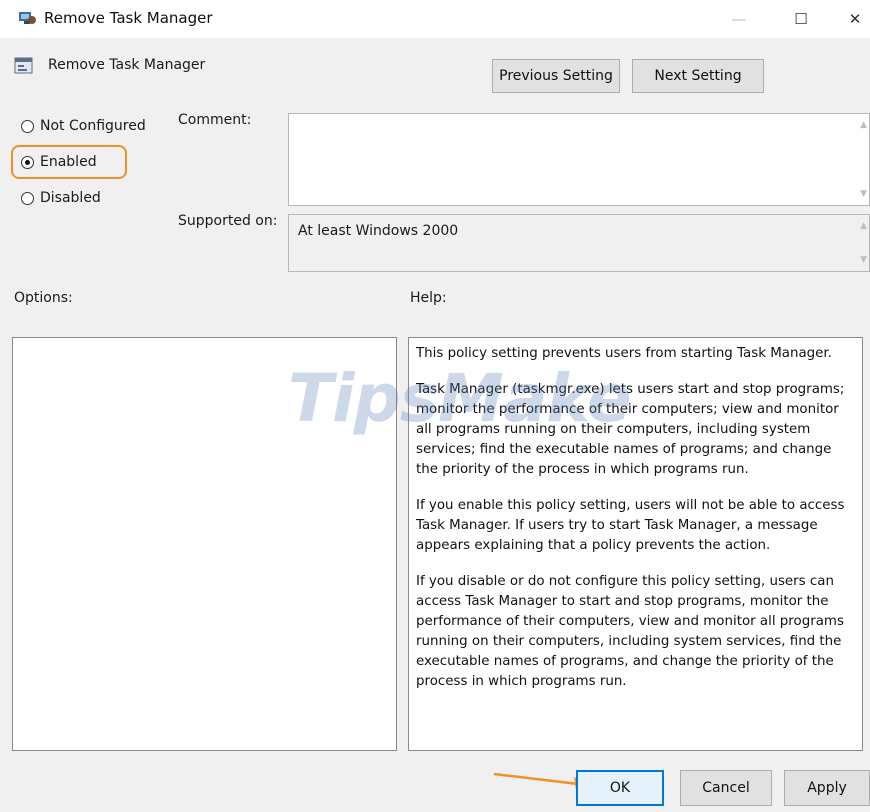 This screenshot has height=812, width=870. What do you see at coordinates (43, 298) in the screenshot?
I see `options-label: Options:` at bounding box center [43, 298].